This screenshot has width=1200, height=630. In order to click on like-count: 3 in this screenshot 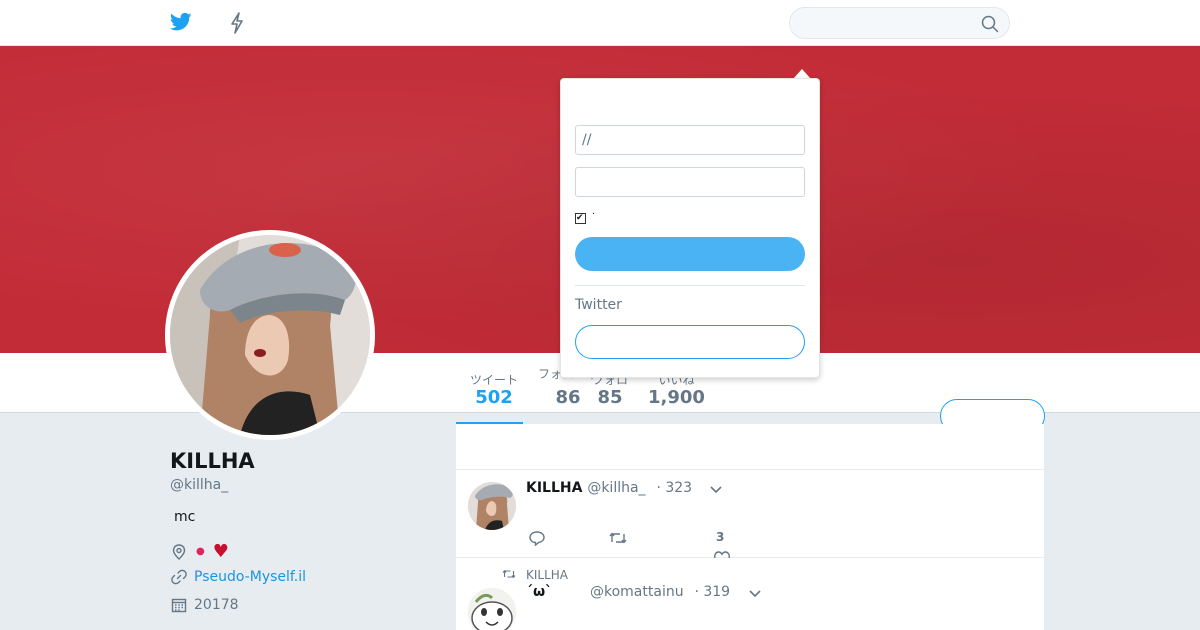, I will do `click(720, 537)`.